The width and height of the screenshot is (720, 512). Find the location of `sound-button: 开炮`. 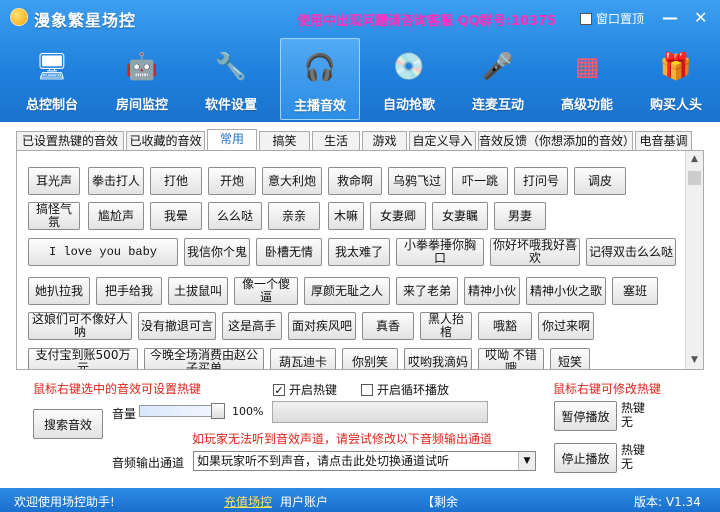

sound-button: 开炮 is located at coordinates (232, 181).